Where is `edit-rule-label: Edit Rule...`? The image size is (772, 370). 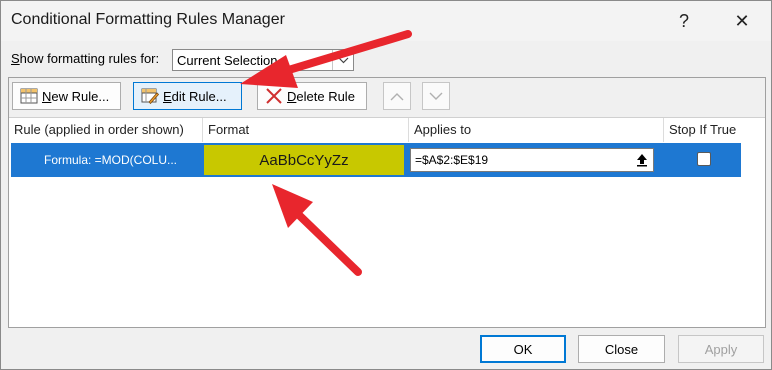 edit-rule-label: Edit Rule... is located at coordinates (195, 96).